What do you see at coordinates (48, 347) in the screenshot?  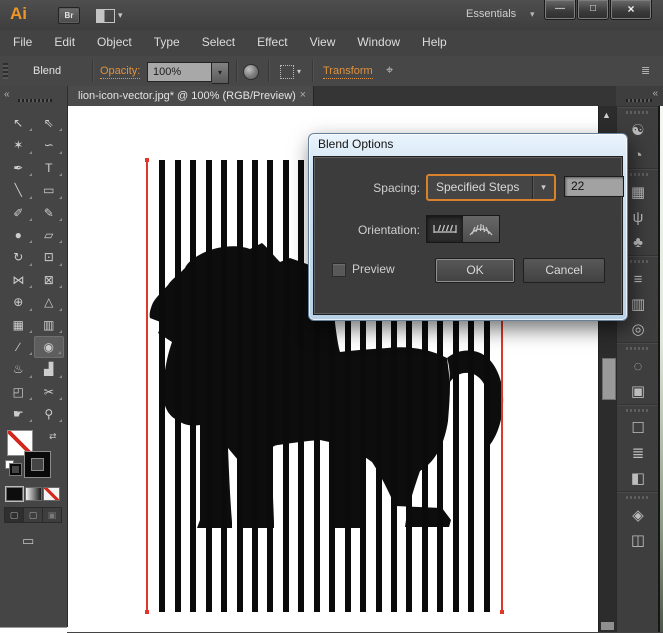 I see `blend-tool: ◉` at bounding box center [48, 347].